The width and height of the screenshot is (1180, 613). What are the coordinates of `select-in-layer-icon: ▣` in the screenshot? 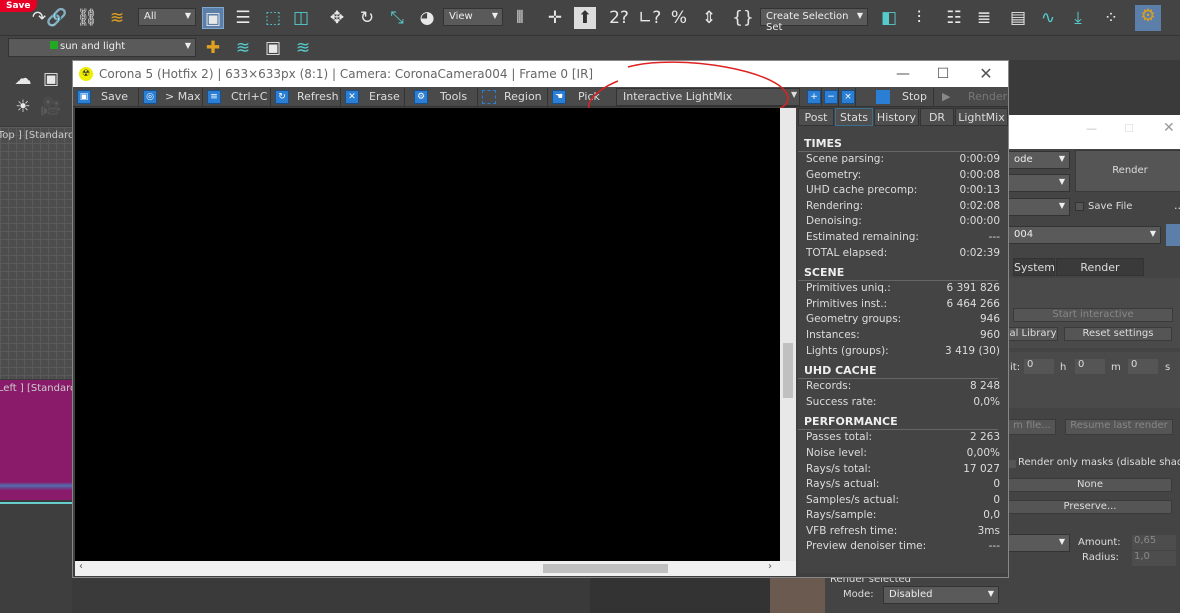 It's located at (273, 48).